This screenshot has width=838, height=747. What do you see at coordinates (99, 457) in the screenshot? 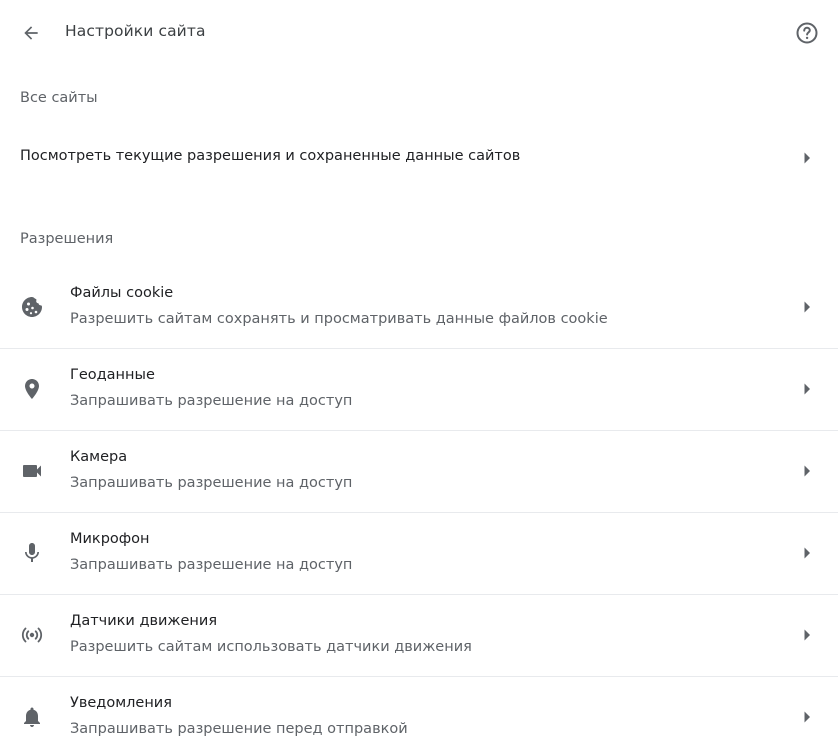
I see `permission-title: Камера` at bounding box center [99, 457].